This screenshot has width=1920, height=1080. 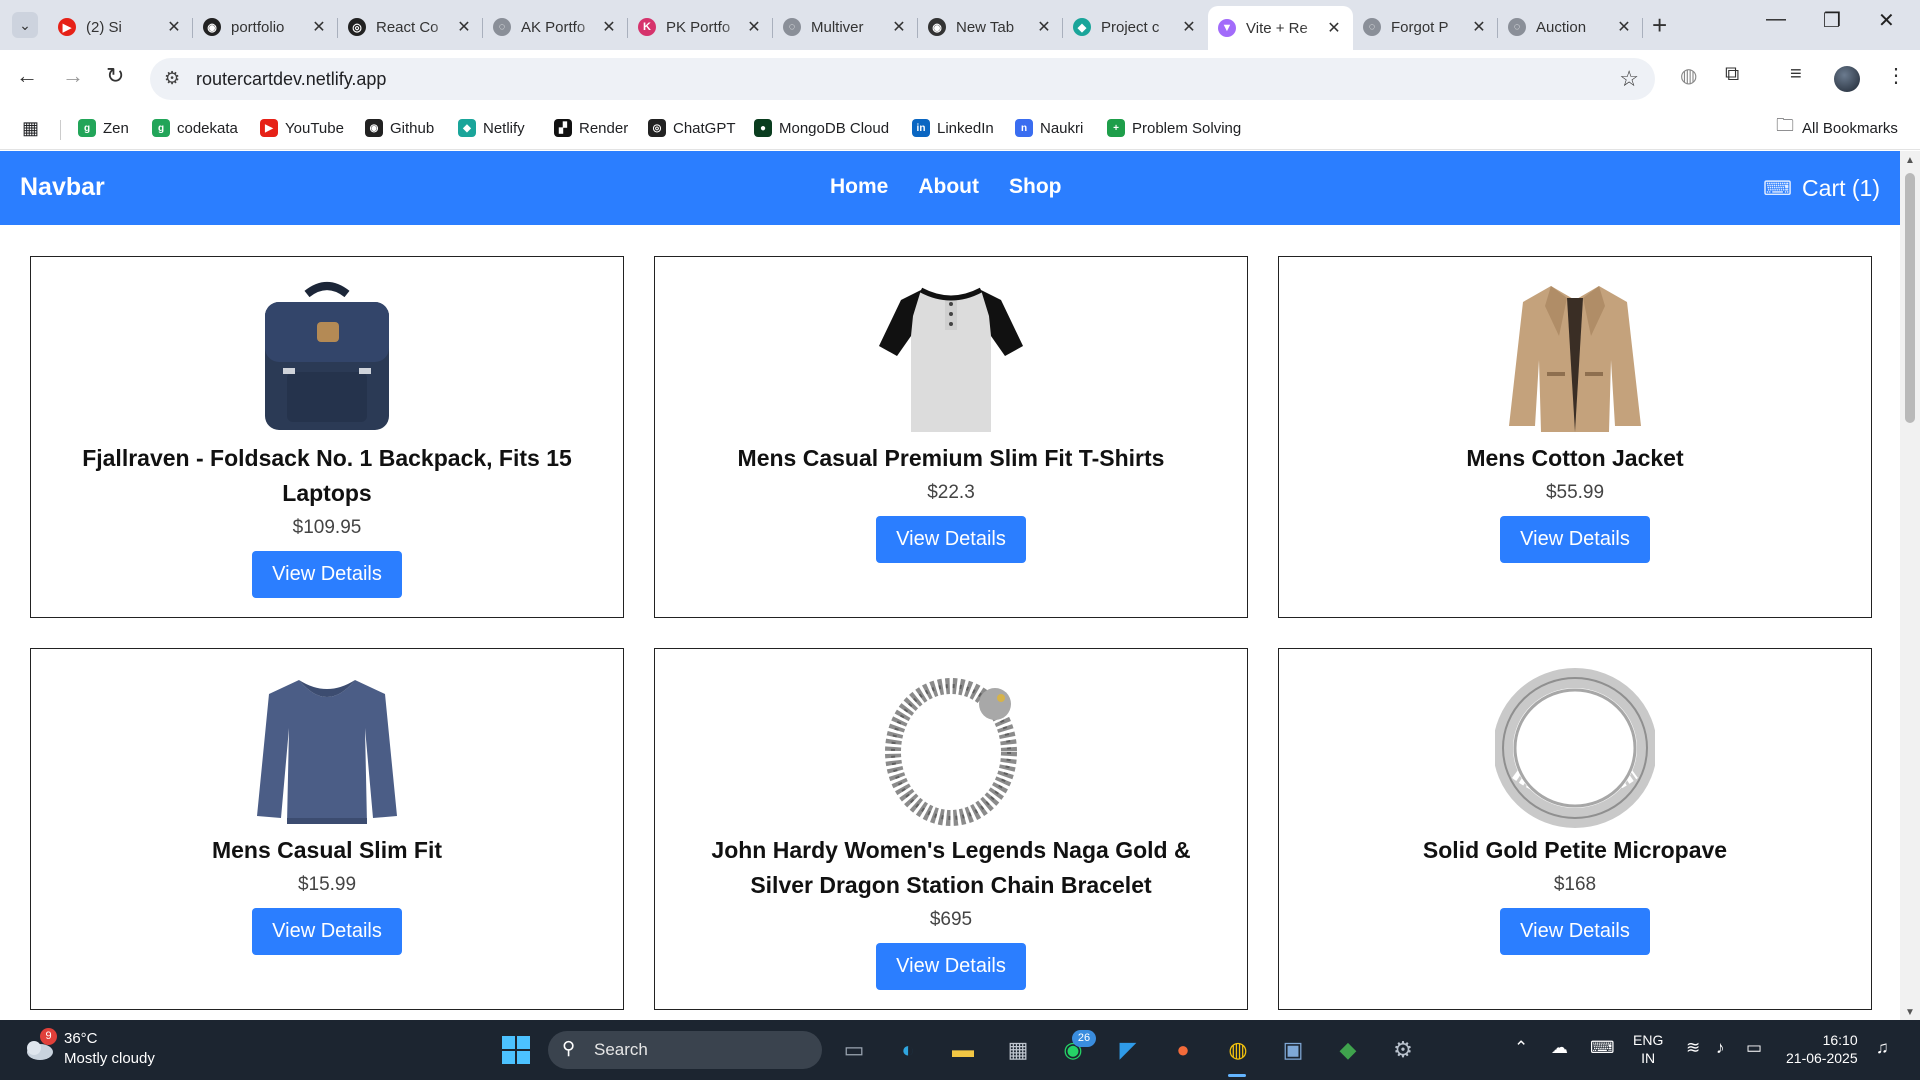 I want to click on bookmark-item: g codekata, so click(x=195, y=128).